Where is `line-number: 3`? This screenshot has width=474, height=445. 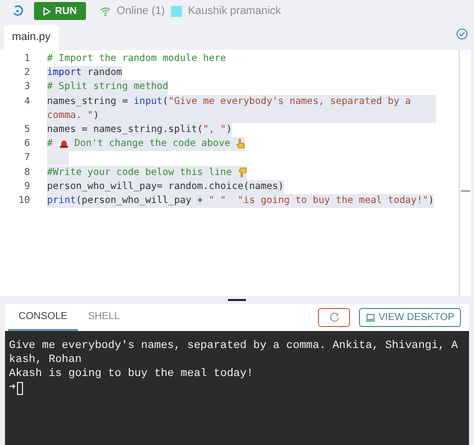
line-number: 3 is located at coordinates (27, 87).